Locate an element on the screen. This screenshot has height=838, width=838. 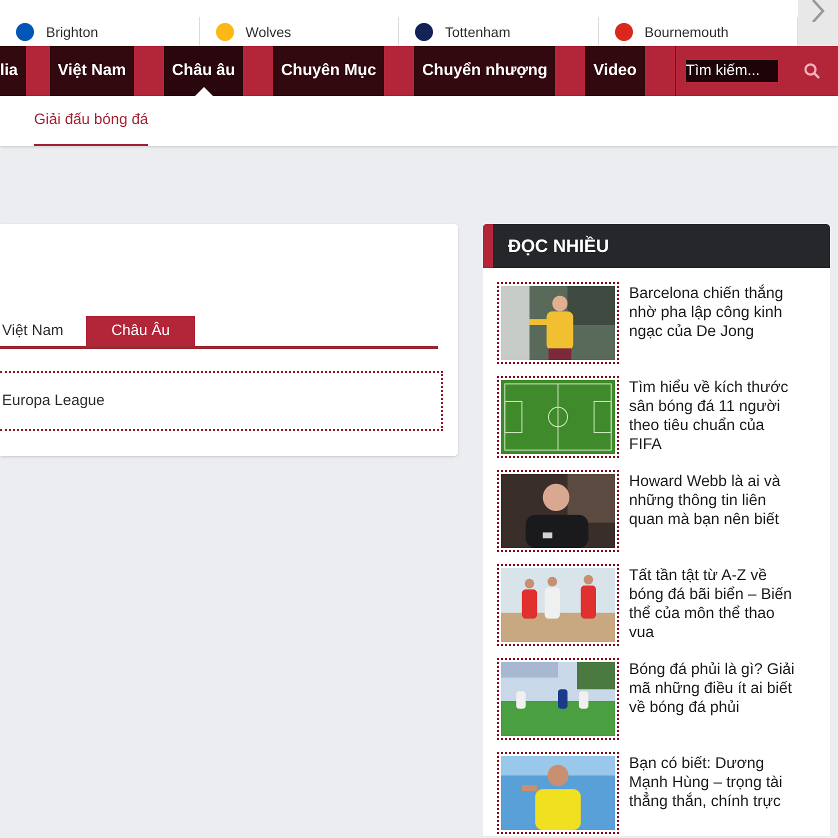
nav-tab: lia is located at coordinates (13, 71).